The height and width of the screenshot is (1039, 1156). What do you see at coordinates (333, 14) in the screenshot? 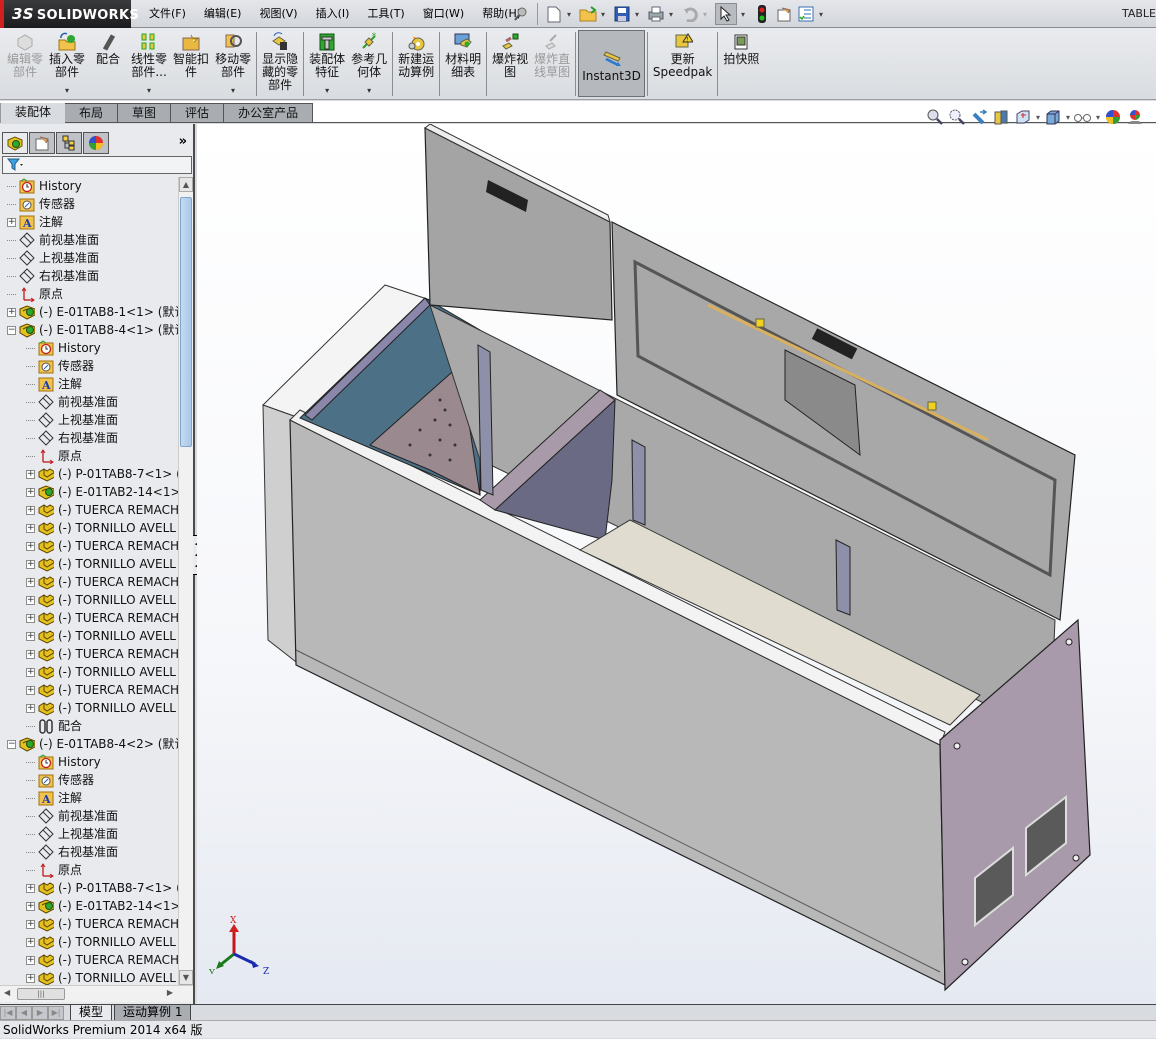
I see `menu-insert: 插入(I)` at bounding box center [333, 14].